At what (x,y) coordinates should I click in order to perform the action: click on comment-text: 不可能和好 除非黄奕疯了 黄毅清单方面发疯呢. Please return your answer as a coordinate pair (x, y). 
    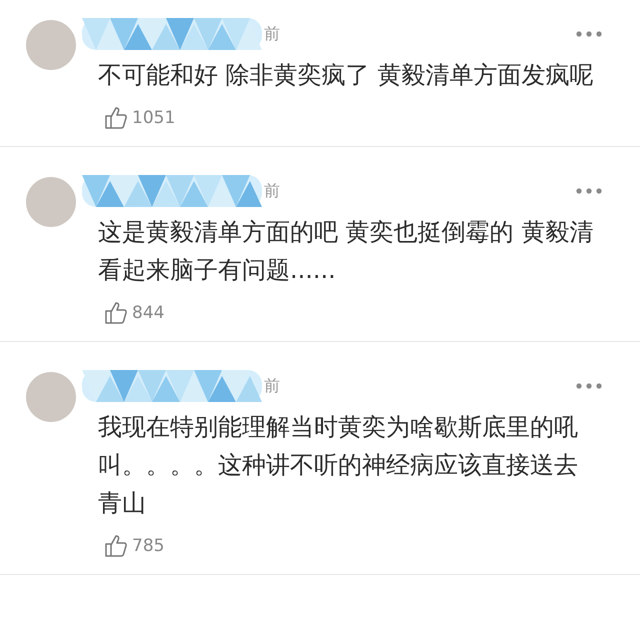
    Looking at the image, I should click on (346, 75).